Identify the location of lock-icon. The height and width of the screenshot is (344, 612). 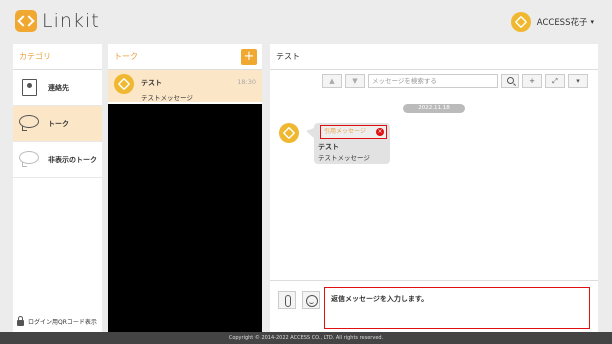
(20, 320).